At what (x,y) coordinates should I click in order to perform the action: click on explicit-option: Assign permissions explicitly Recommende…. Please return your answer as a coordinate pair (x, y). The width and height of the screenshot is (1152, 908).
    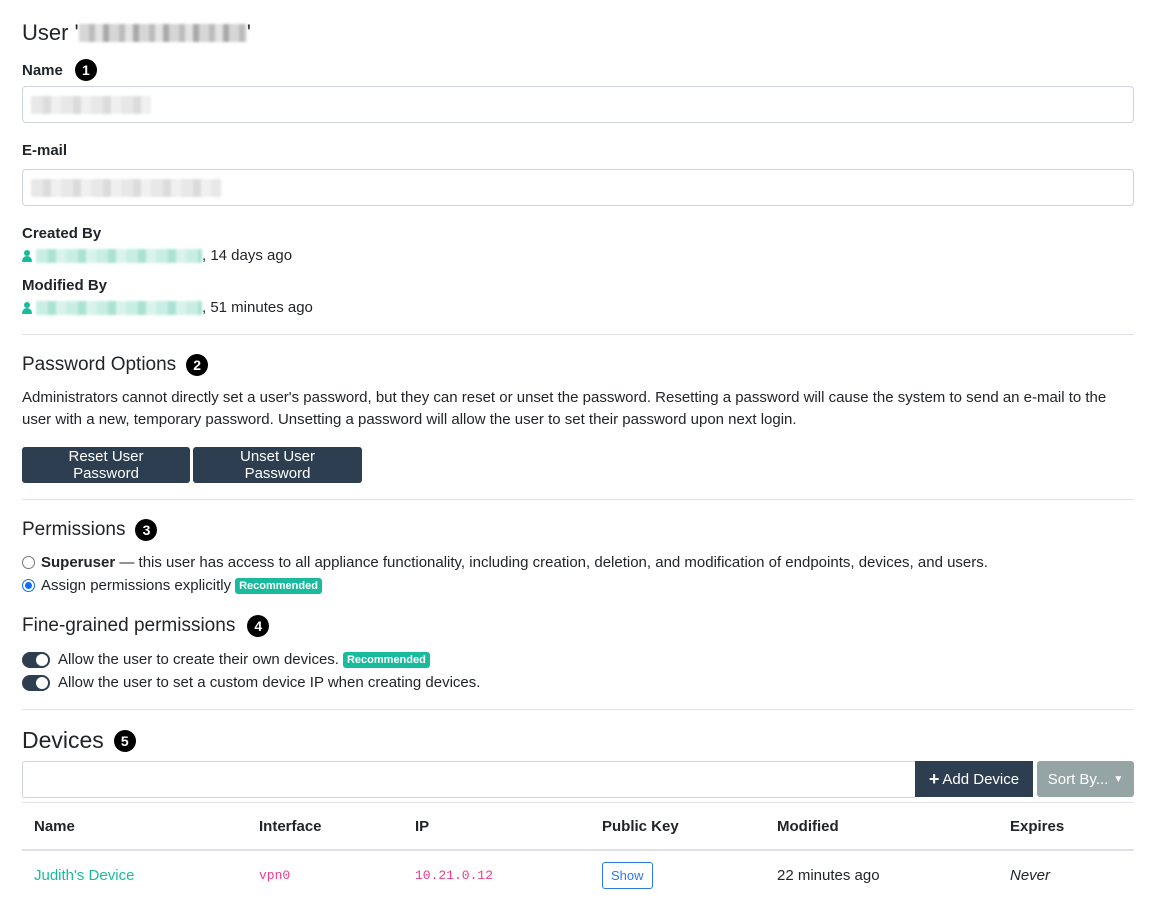
    Looking at the image, I should click on (172, 585).